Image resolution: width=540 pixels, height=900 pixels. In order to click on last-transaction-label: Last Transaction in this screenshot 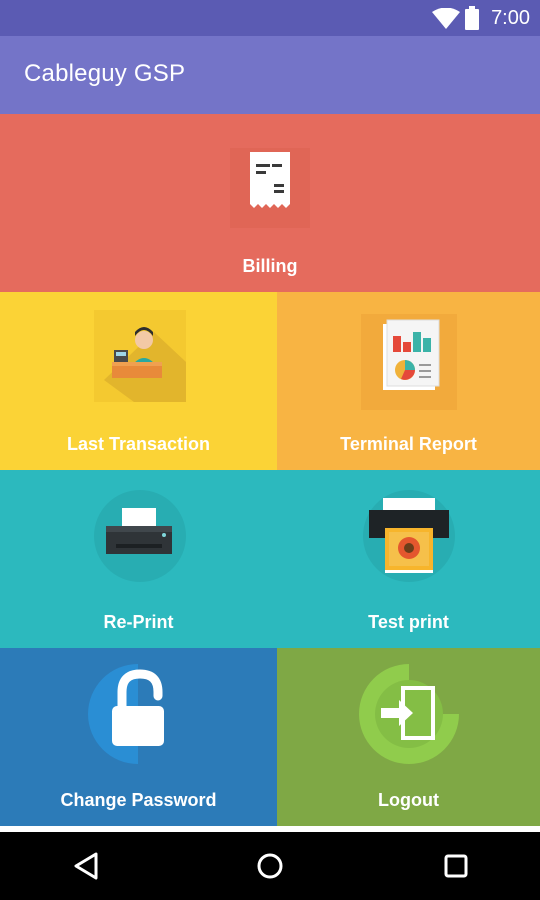, I will do `click(138, 444)`.